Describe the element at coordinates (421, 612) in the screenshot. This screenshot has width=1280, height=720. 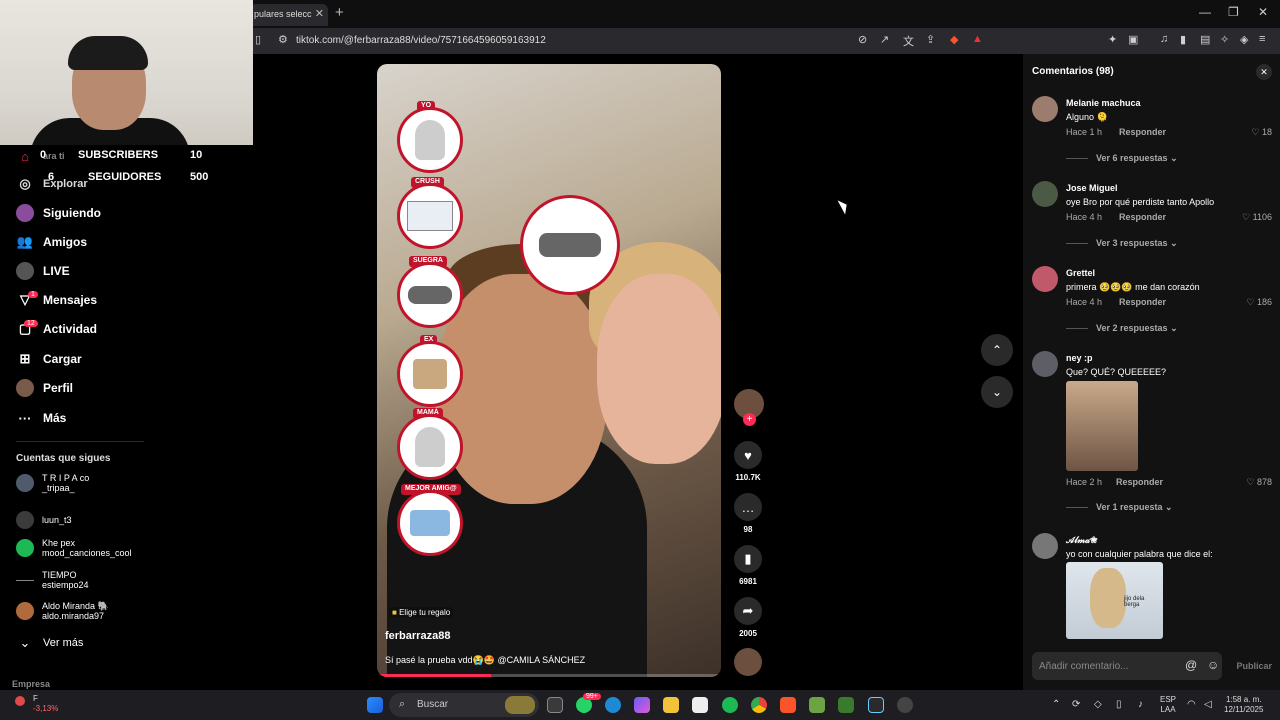
I see `gift-prompt: ■ Elige tu regalo` at that location.